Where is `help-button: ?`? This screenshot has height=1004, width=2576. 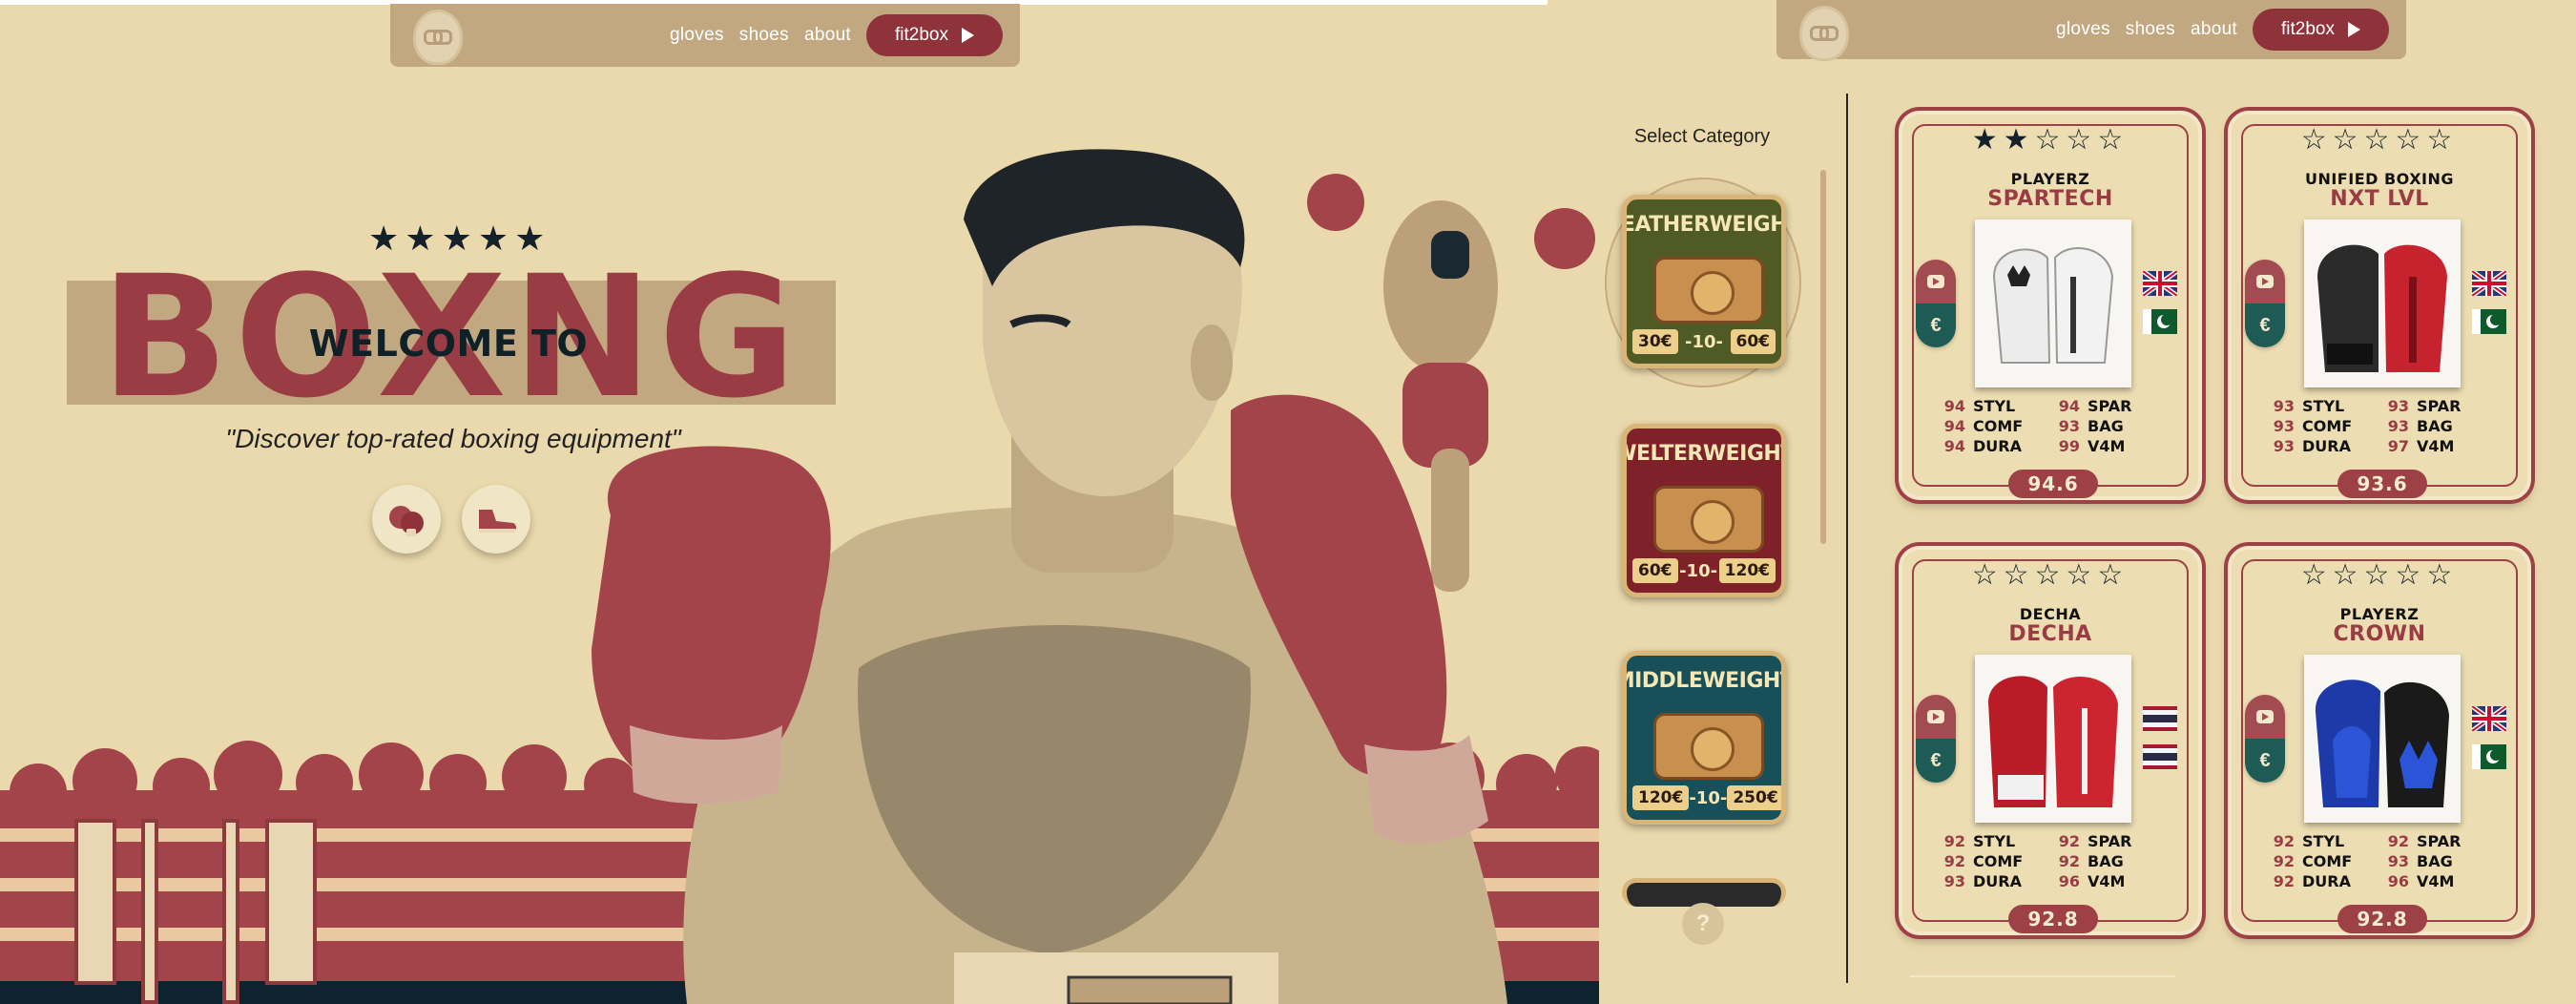
help-button: ? is located at coordinates (1703, 924).